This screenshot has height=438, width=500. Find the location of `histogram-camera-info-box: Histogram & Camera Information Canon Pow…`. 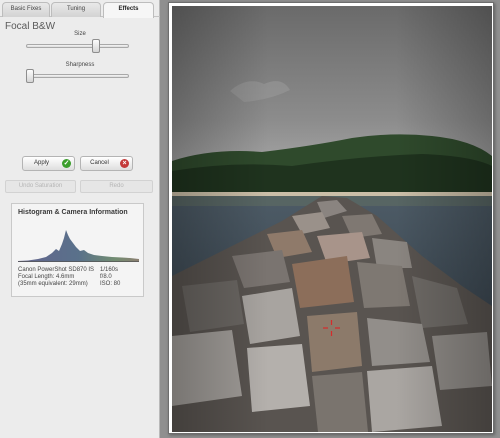

histogram-camera-info-box: Histogram & Camera Information Canon Pow… is located at coordinates (77, 250).